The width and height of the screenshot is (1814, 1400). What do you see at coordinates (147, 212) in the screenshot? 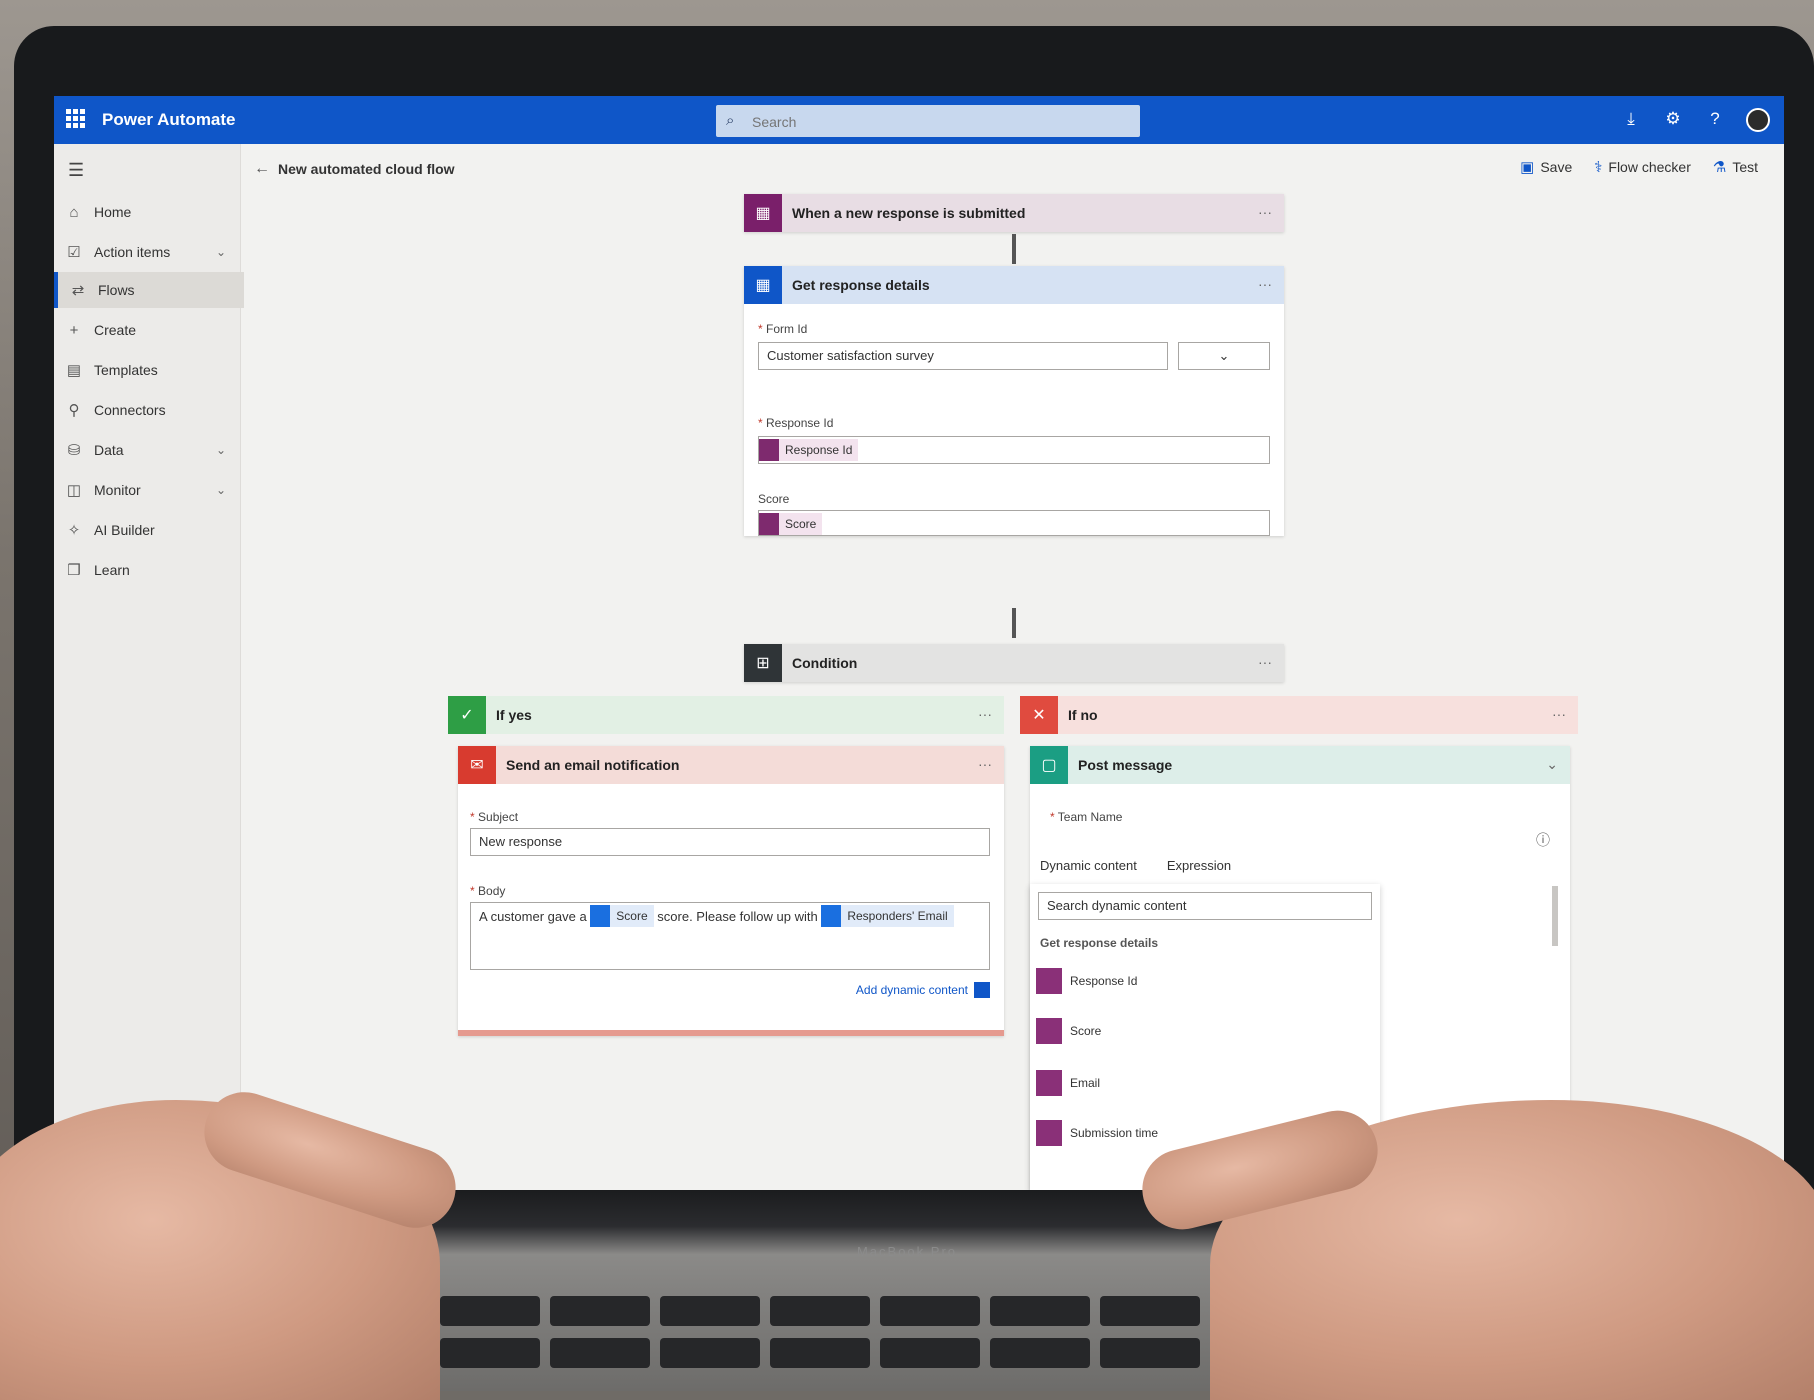
I see `sidebar-item-home: ⌂ Home` at bounding box center [147, 212].